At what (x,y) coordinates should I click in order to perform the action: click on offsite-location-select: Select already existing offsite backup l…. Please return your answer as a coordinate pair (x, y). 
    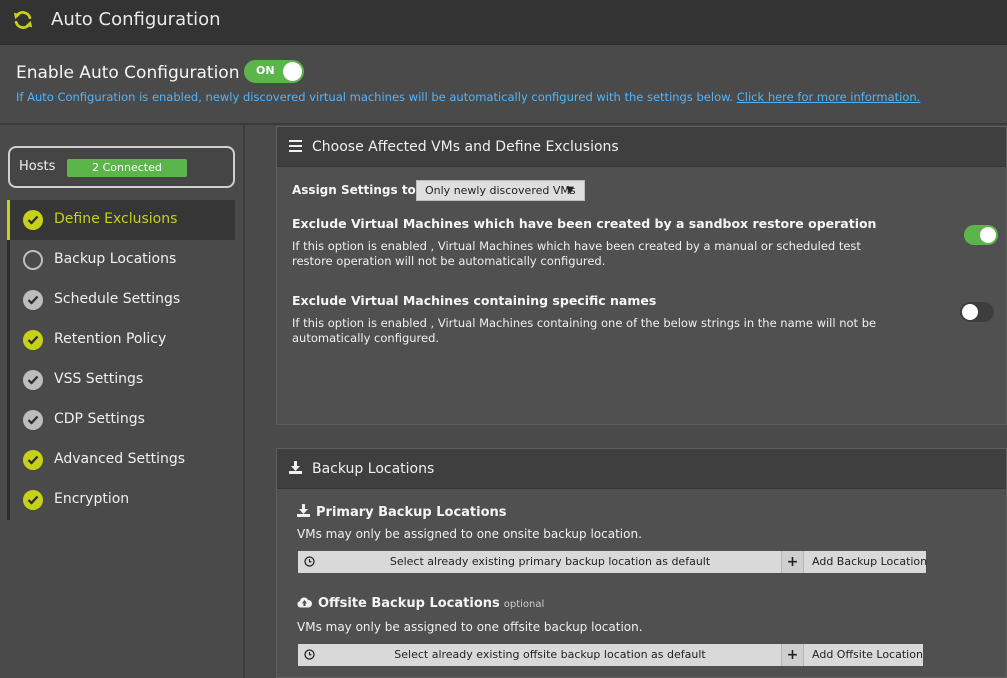
    Looking at the image, I should click on (550, 655).